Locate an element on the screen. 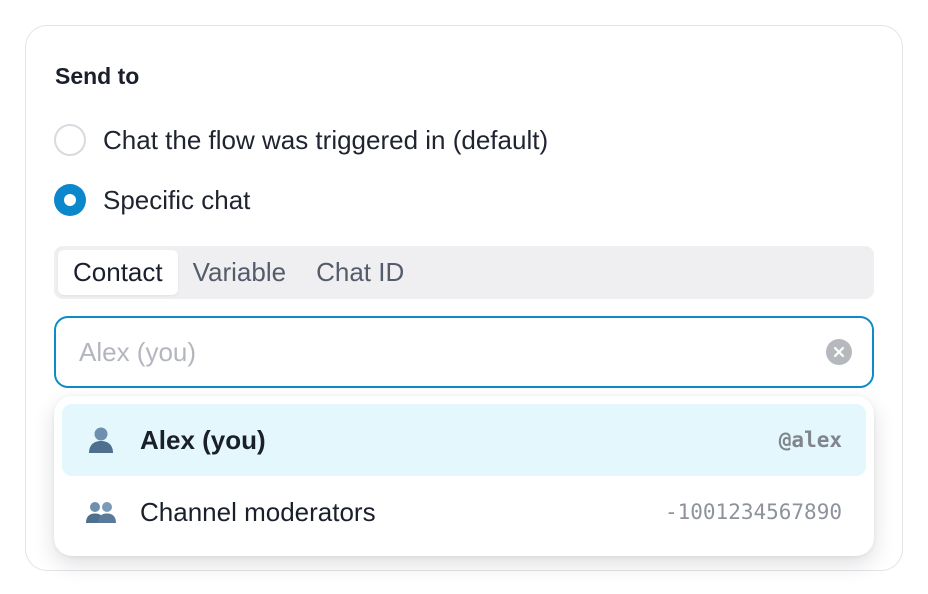 The height and width of the screenshot is (594, 928). radio-option-specific-chat: Specific chat is located at coordinates (152, 200).